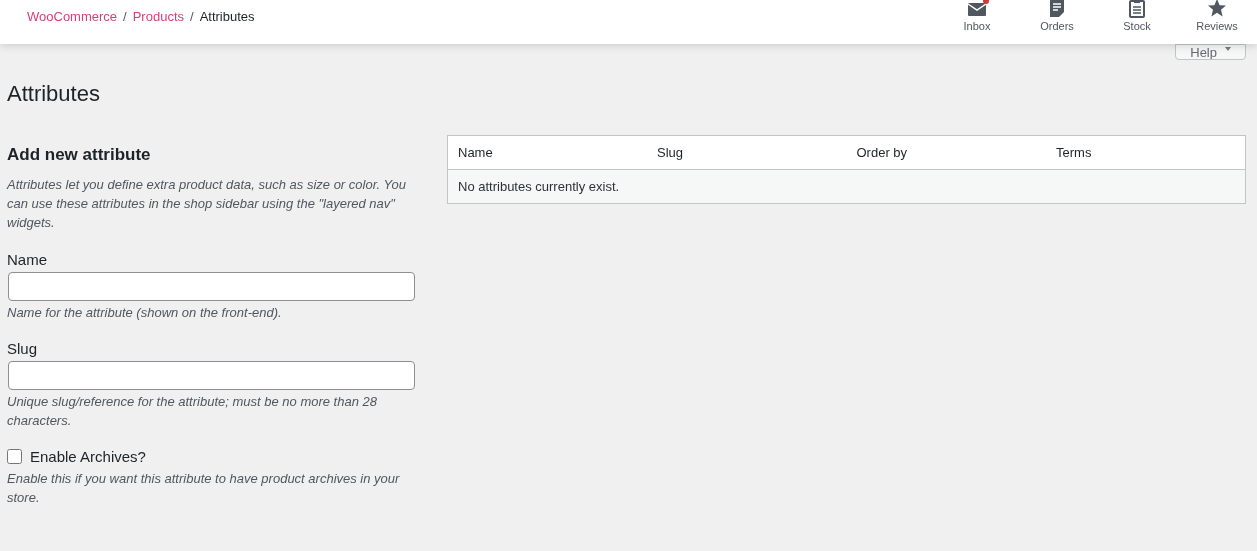  What do you see at coordinates (846, 186) in the screenshot?
I see `empty-message: No attributes currently exist.` at bounding box center [846, 186].